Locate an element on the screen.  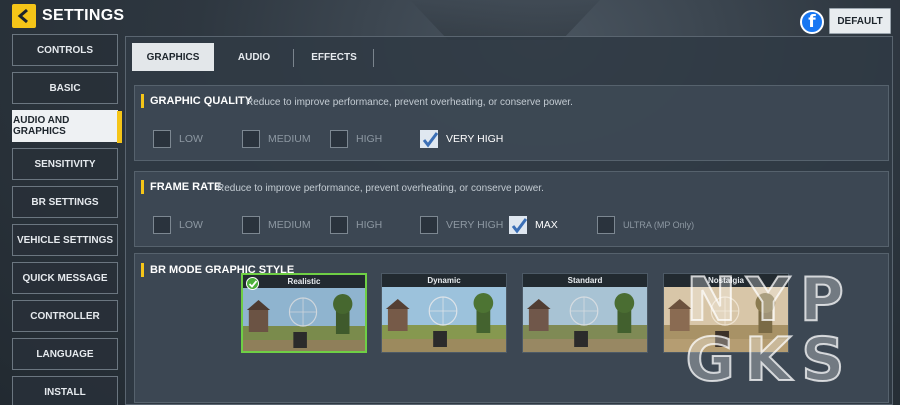
style-label: Dynamic is located at coordinates (444, 280).